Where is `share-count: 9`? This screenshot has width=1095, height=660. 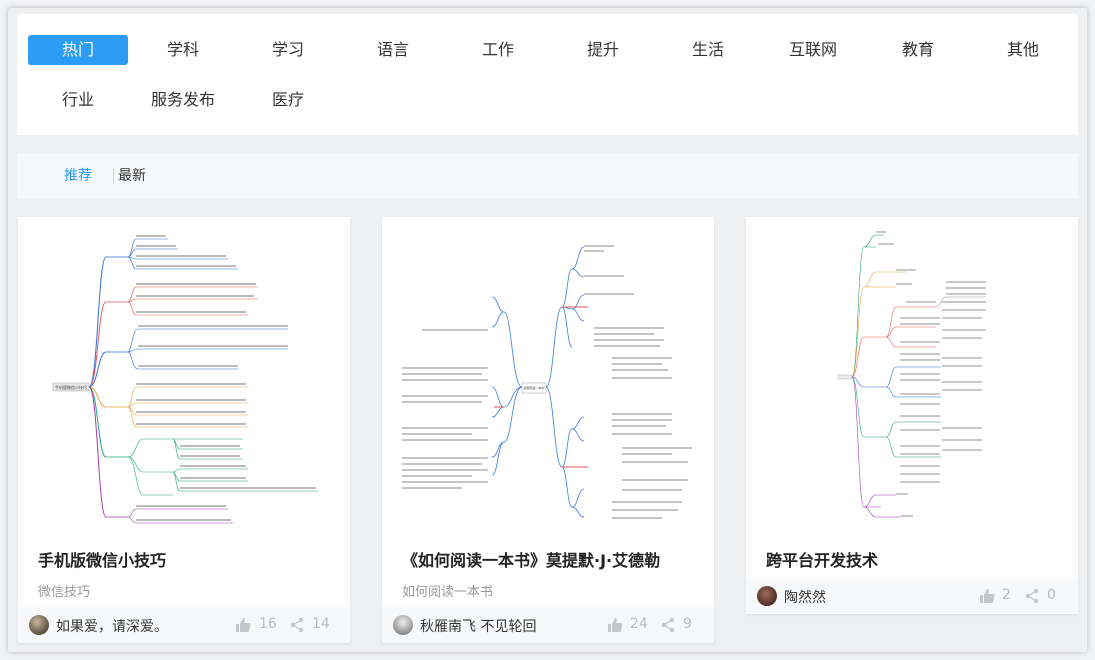 share-count: 9 is located at coordinates (687, 624).